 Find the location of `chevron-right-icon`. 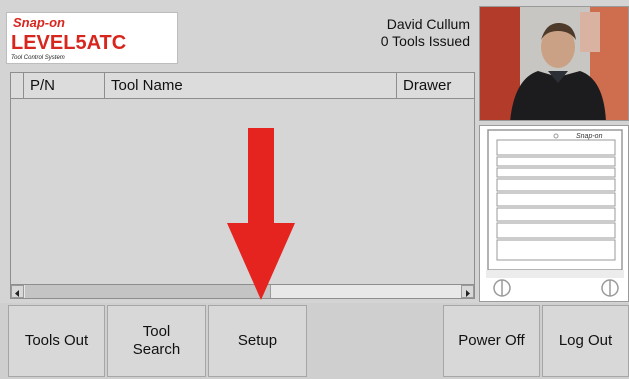

chevron-right-icon is located at coordinates (468, 293).